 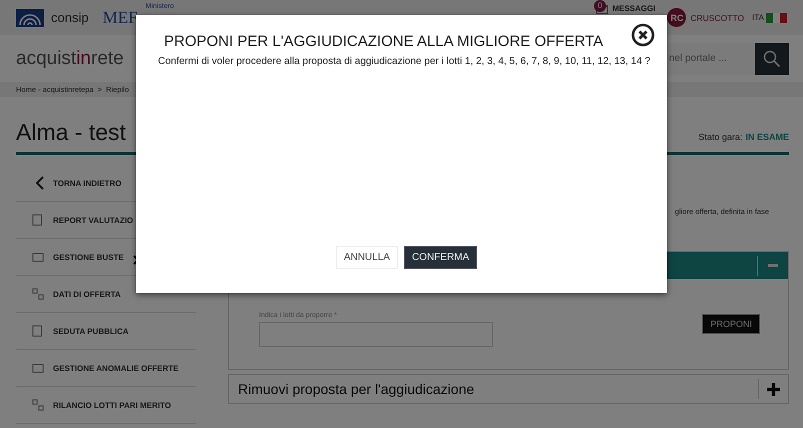 What do you see at coordinates (758, 17) in the screenshot?
I see `language-selector: ITA` at bounding box center [758, 17].